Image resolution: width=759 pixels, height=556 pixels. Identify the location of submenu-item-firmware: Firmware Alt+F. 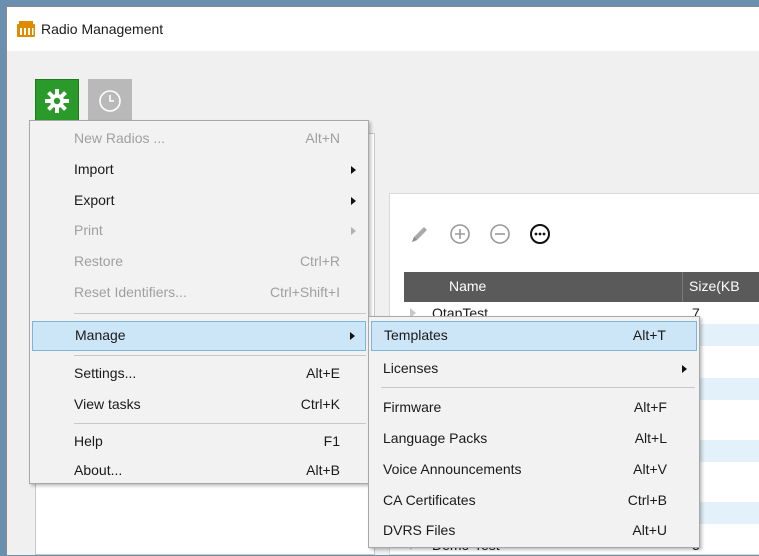
(534, 408).